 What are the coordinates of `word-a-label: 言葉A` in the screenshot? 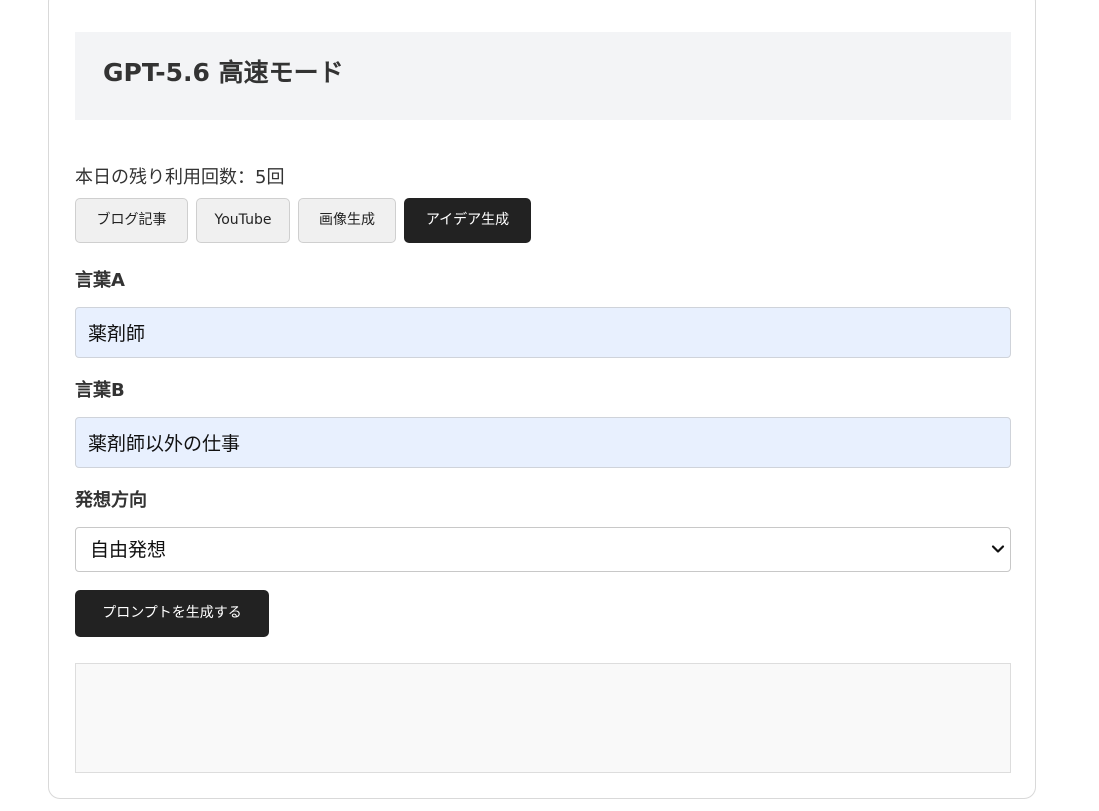 It's located at (100, 280).